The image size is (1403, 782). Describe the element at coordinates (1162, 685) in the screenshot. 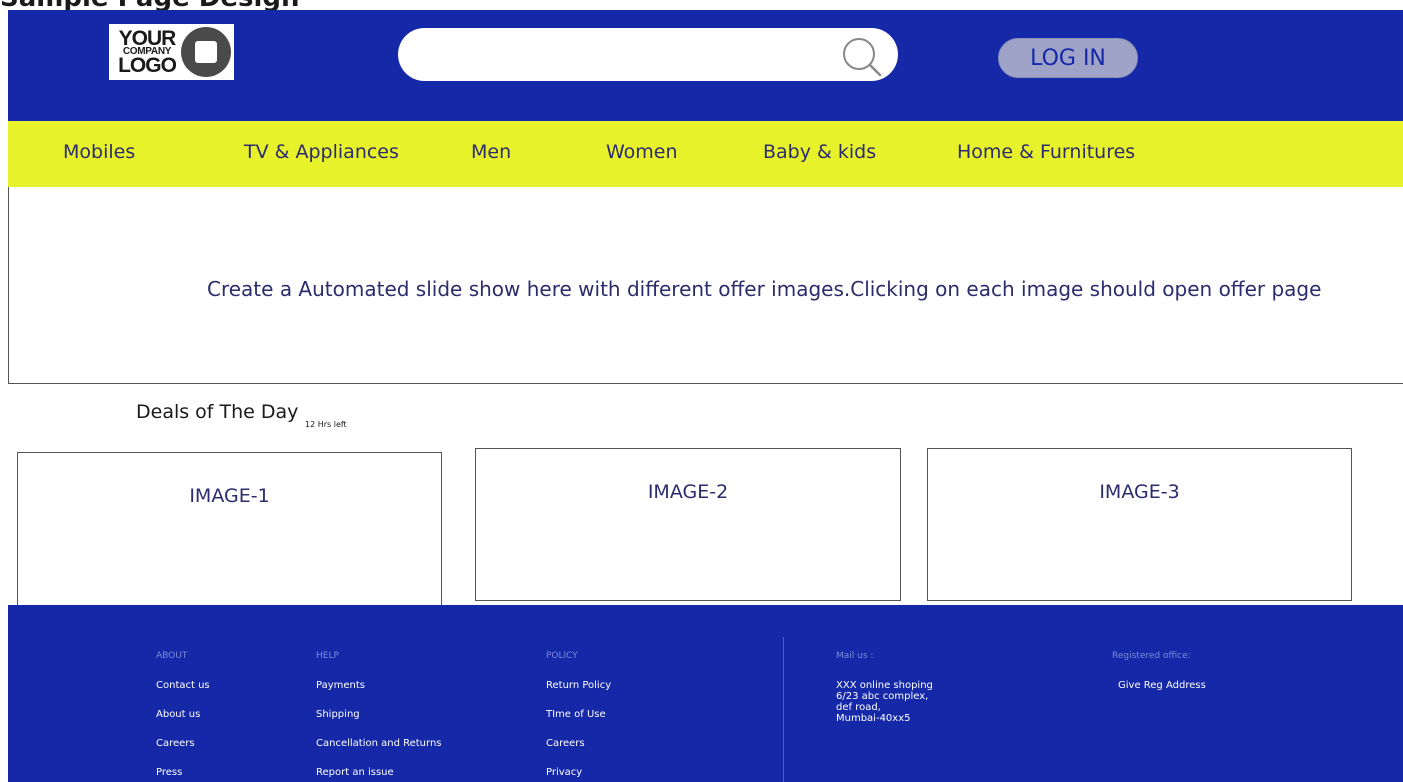

I see `footer-registered-address: Give Reg Address` at that location.